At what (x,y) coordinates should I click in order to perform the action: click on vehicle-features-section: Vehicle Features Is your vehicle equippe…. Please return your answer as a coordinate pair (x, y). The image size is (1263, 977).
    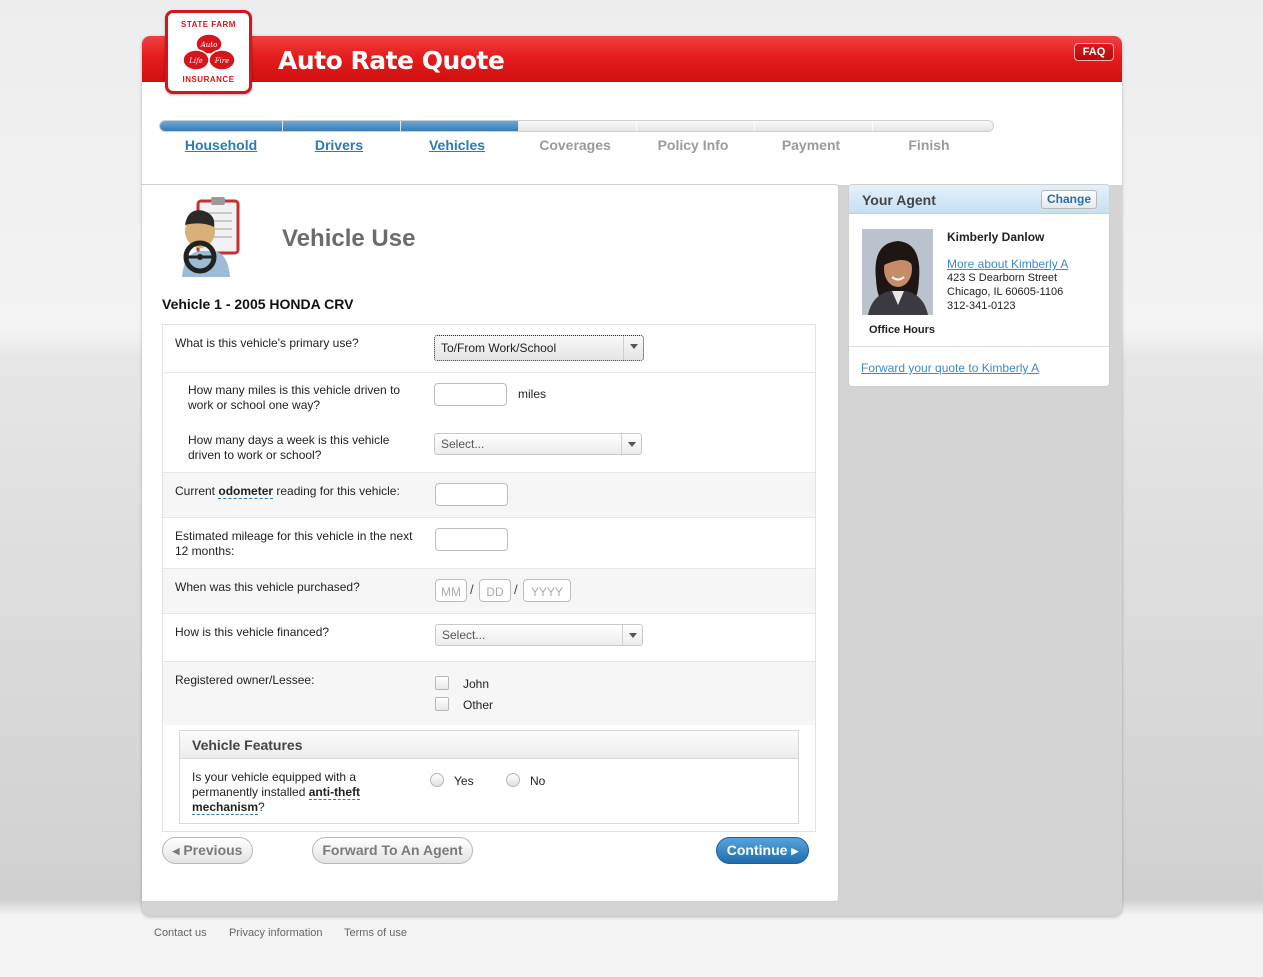
    Looking at the image, I should click on (489, 777).